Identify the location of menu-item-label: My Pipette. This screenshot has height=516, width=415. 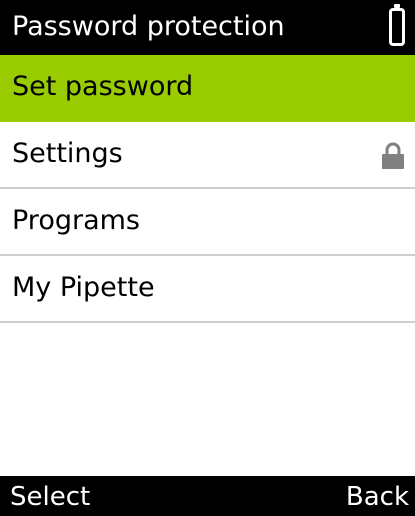
(83, 287).